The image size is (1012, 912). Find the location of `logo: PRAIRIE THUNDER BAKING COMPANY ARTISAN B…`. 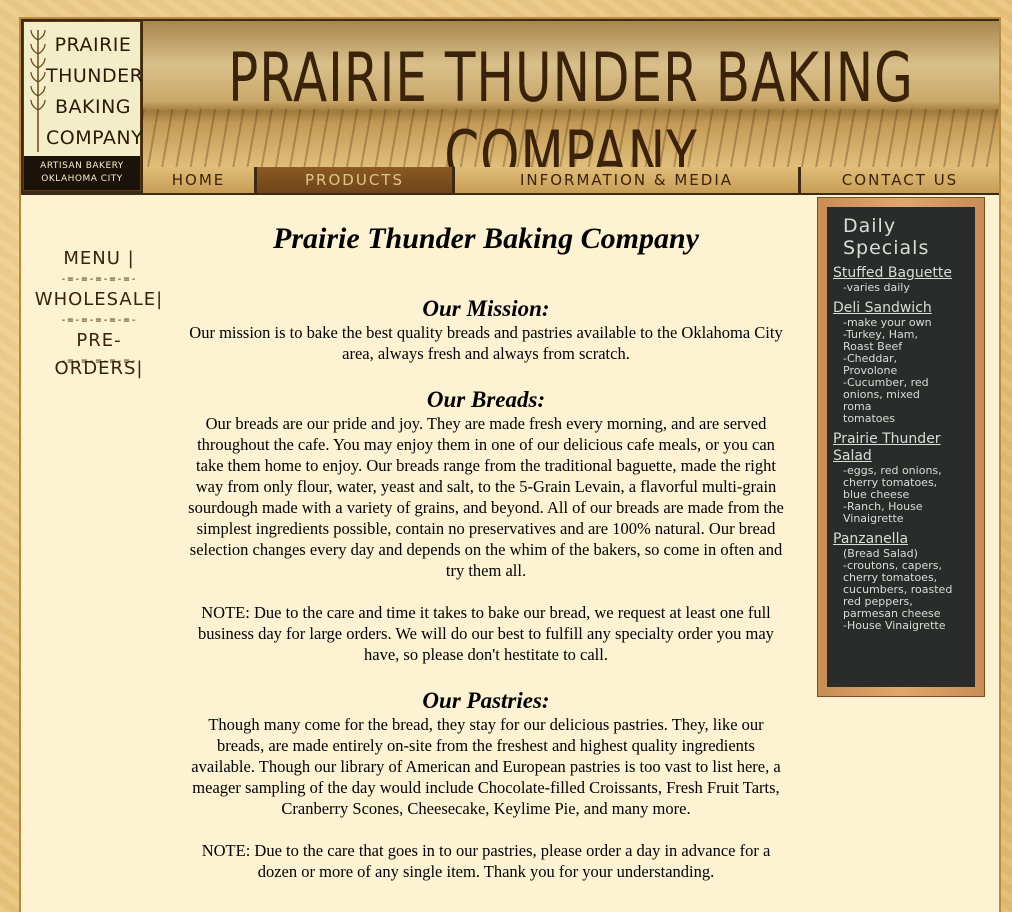

logo: PRAIRIE THUNDER BAKING COMPANY ARTISAN B… is located at coordinates (83, 106).